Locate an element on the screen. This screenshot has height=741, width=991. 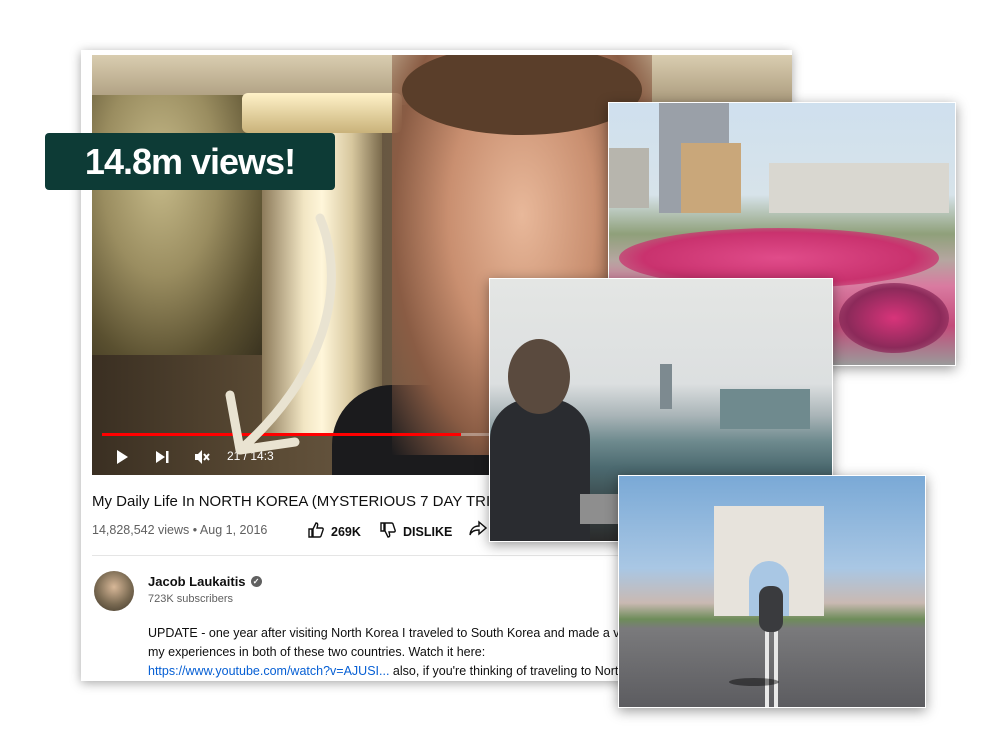
like-count: 269K is located at coordinates (346, 531).